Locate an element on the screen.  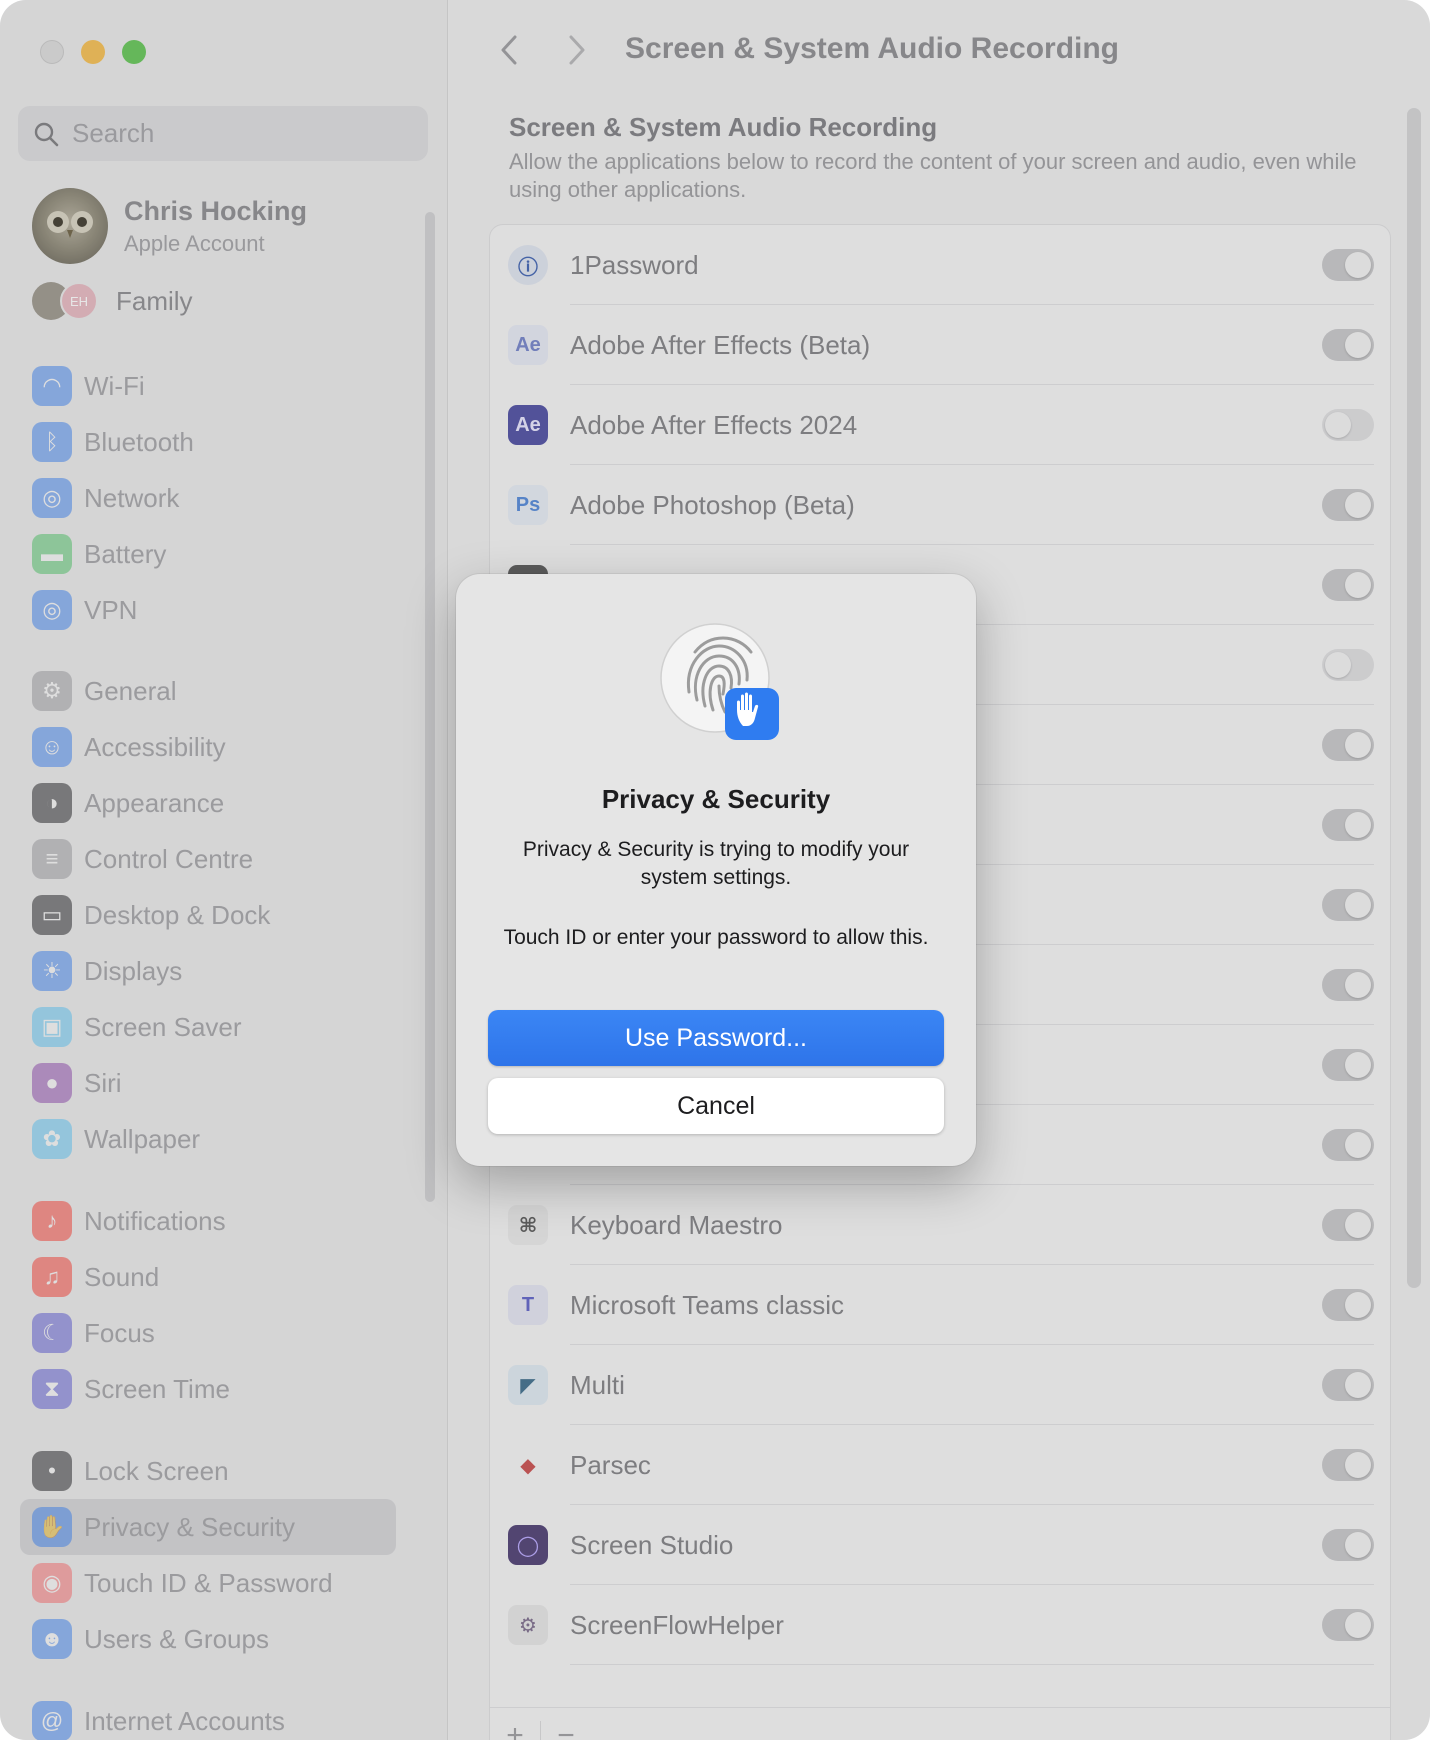
avatar is located at coordinates (70, 226).